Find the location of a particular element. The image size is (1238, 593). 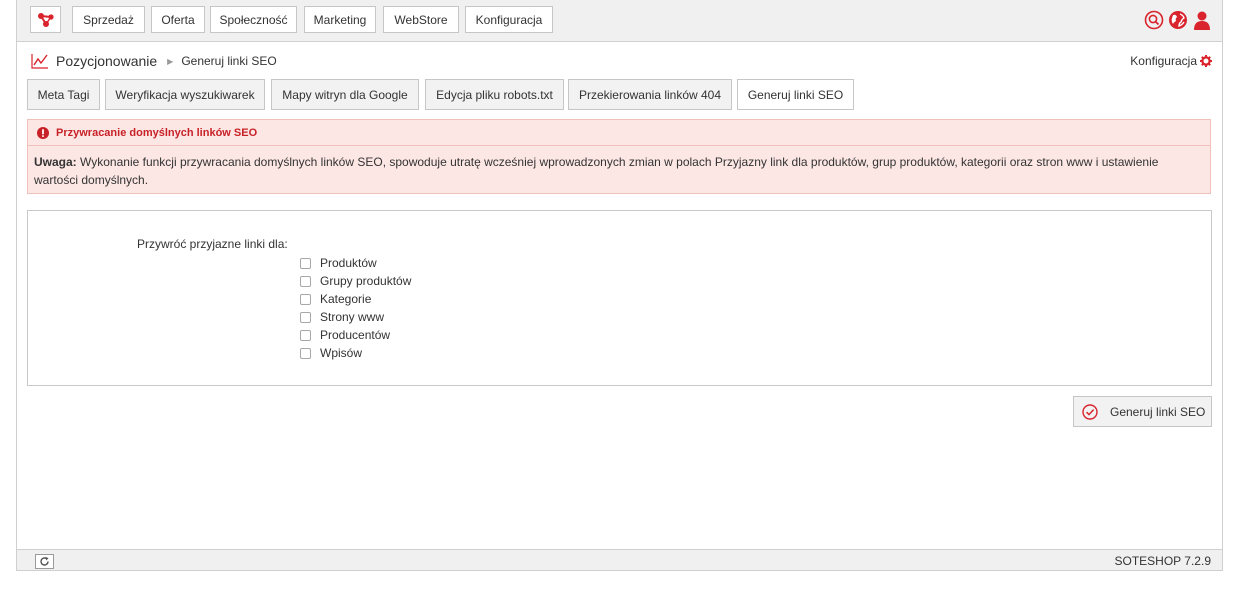

tab-meta-tagi: Meta Tagi is located at coordinates (63, 94).